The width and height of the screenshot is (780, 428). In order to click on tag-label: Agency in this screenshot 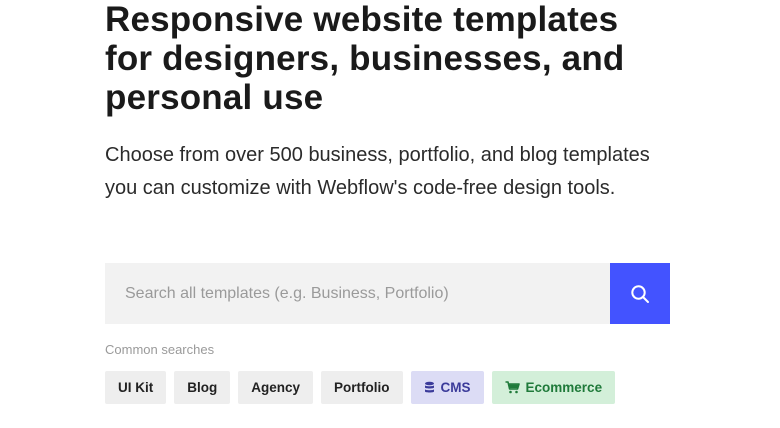, I will do `click(276, 387)`.